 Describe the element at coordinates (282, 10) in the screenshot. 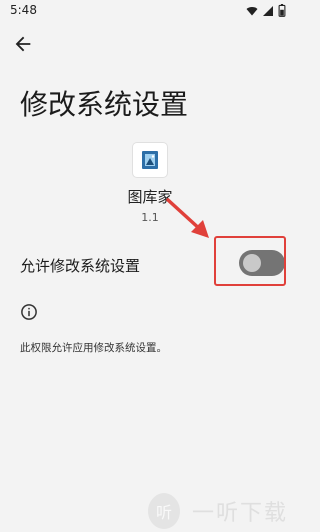

I see `battery-icon` at that location.